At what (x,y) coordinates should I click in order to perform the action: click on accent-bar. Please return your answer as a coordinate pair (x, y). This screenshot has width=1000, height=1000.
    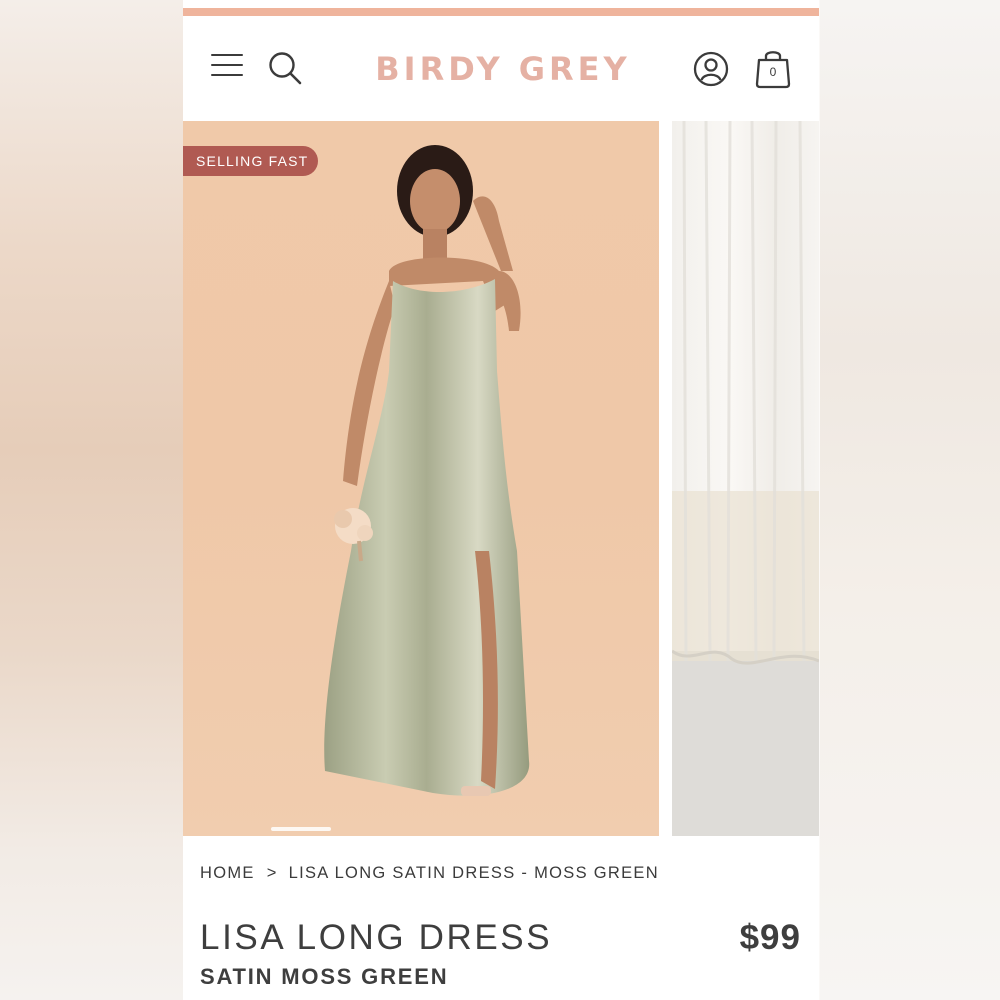
    Looking at the image, I should click on (501, 12).